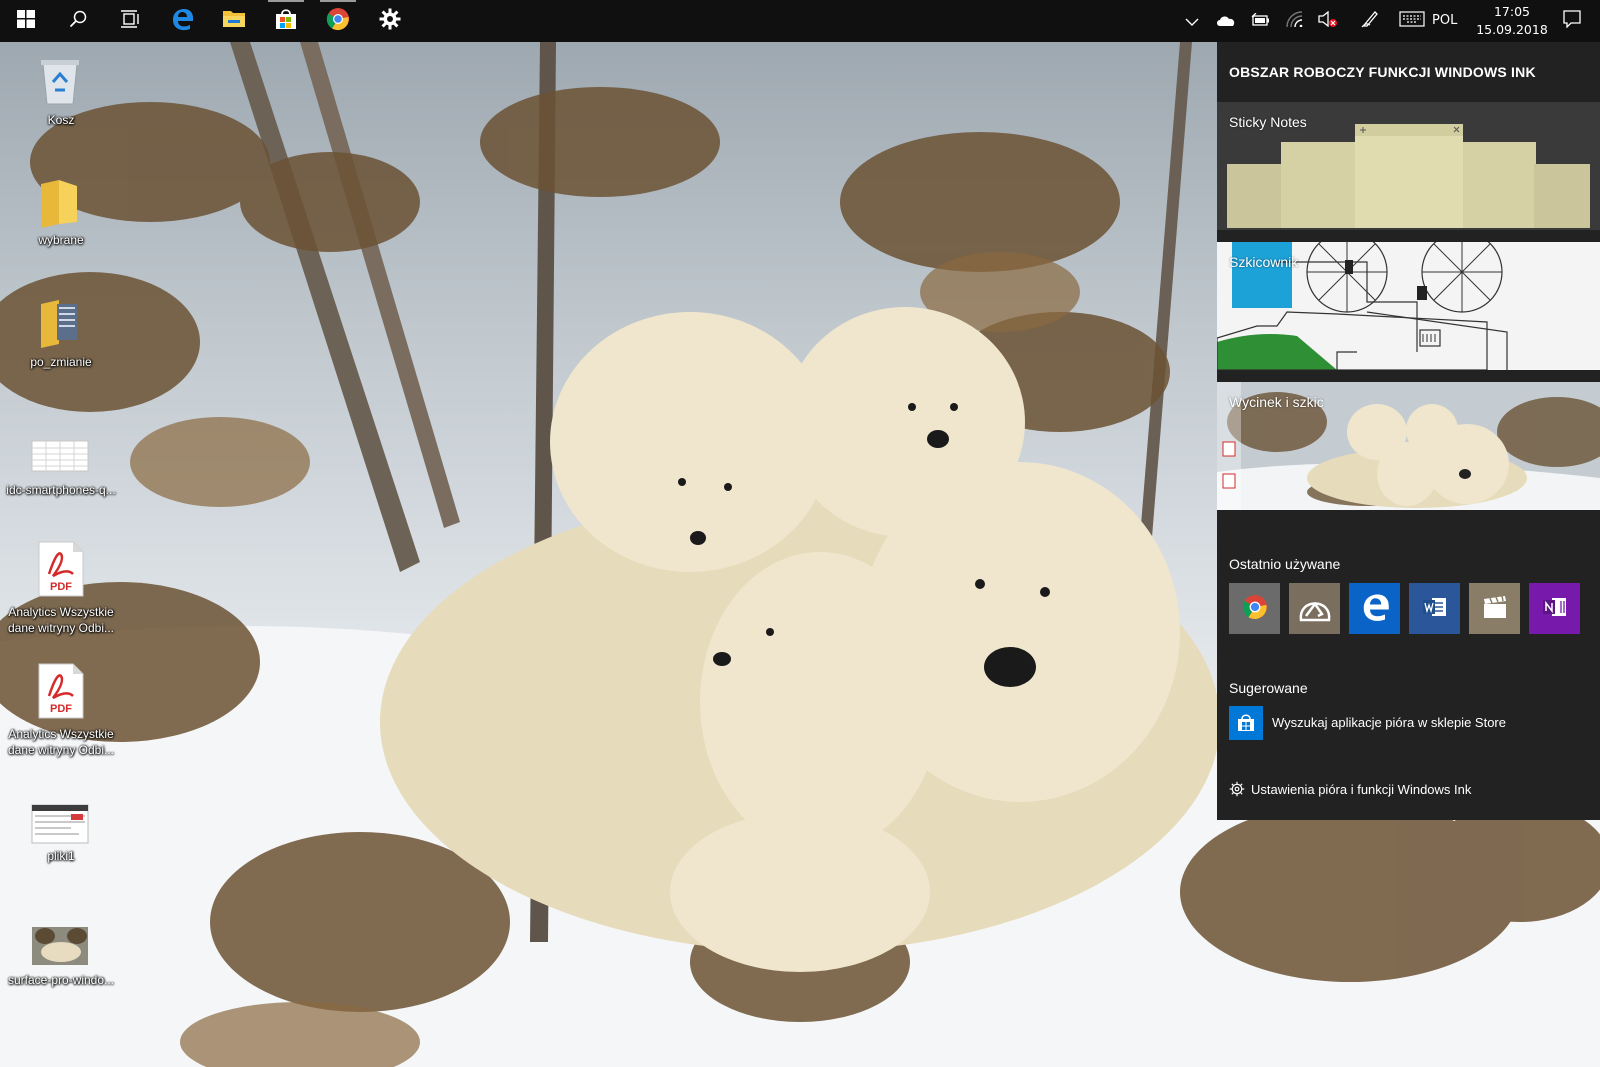 This screenshot has height=1067, width=1600. I want to click on keyboard-icon, so click(1412, 21).